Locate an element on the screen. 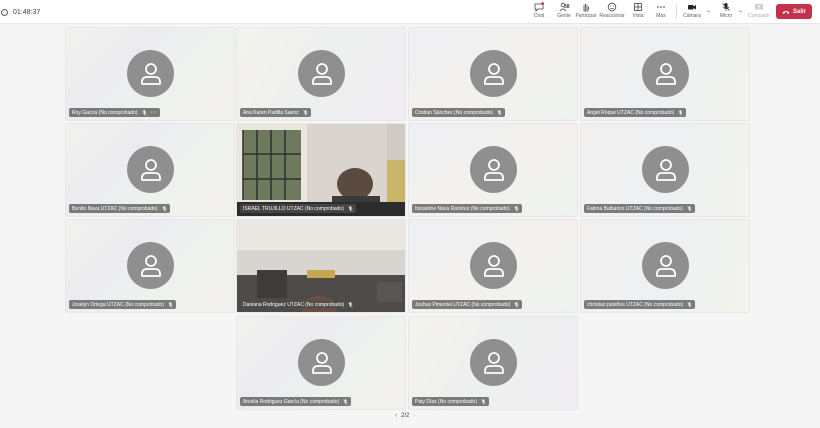 The width and height of the screenshot is (820, 428). camera-button: Cámara is located at coordinates (692, 12).